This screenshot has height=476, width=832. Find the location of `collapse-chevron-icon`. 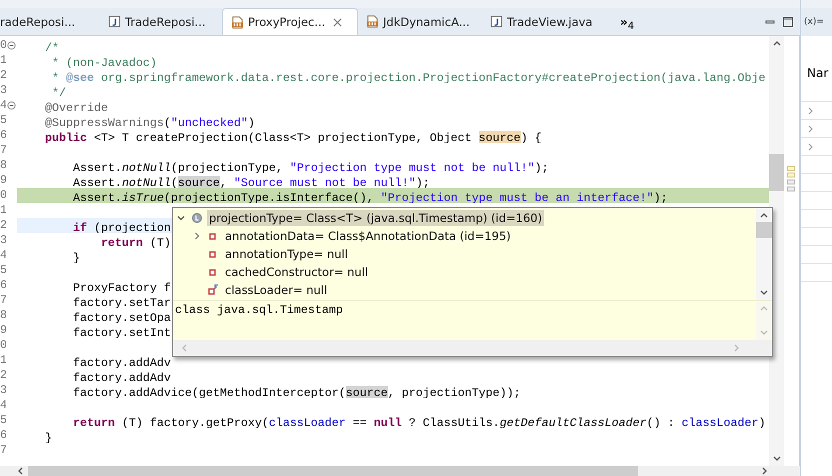

collapse-chevron-icon is located at coordinates (181, 218).